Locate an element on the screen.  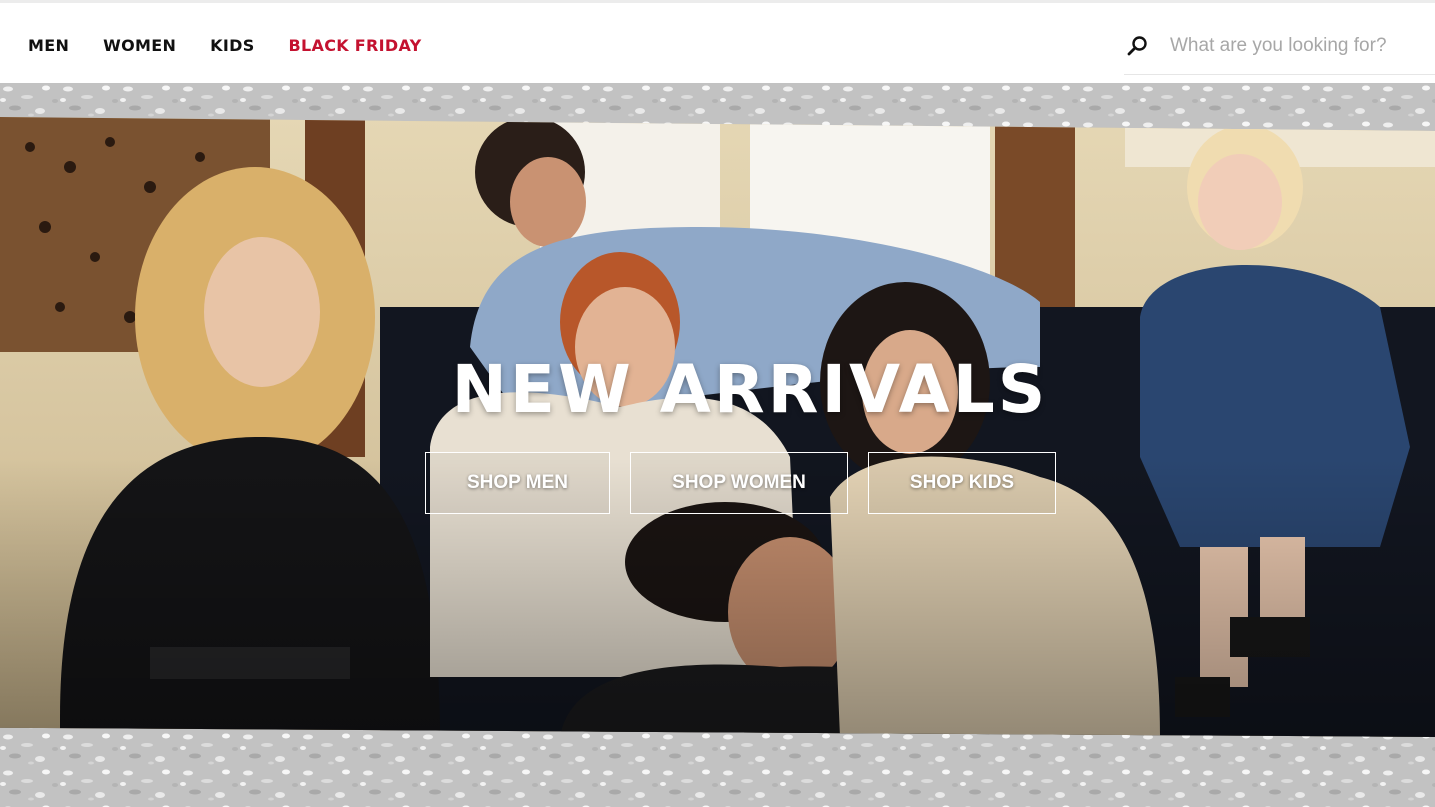
search-input is located at coordinates (1301, 46).